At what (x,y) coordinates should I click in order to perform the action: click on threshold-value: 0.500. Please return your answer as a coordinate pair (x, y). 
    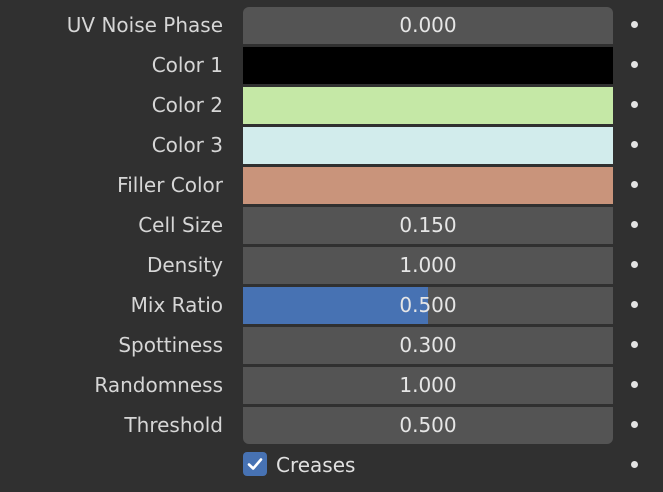
    Looking at the image, I should click on (428, 425).